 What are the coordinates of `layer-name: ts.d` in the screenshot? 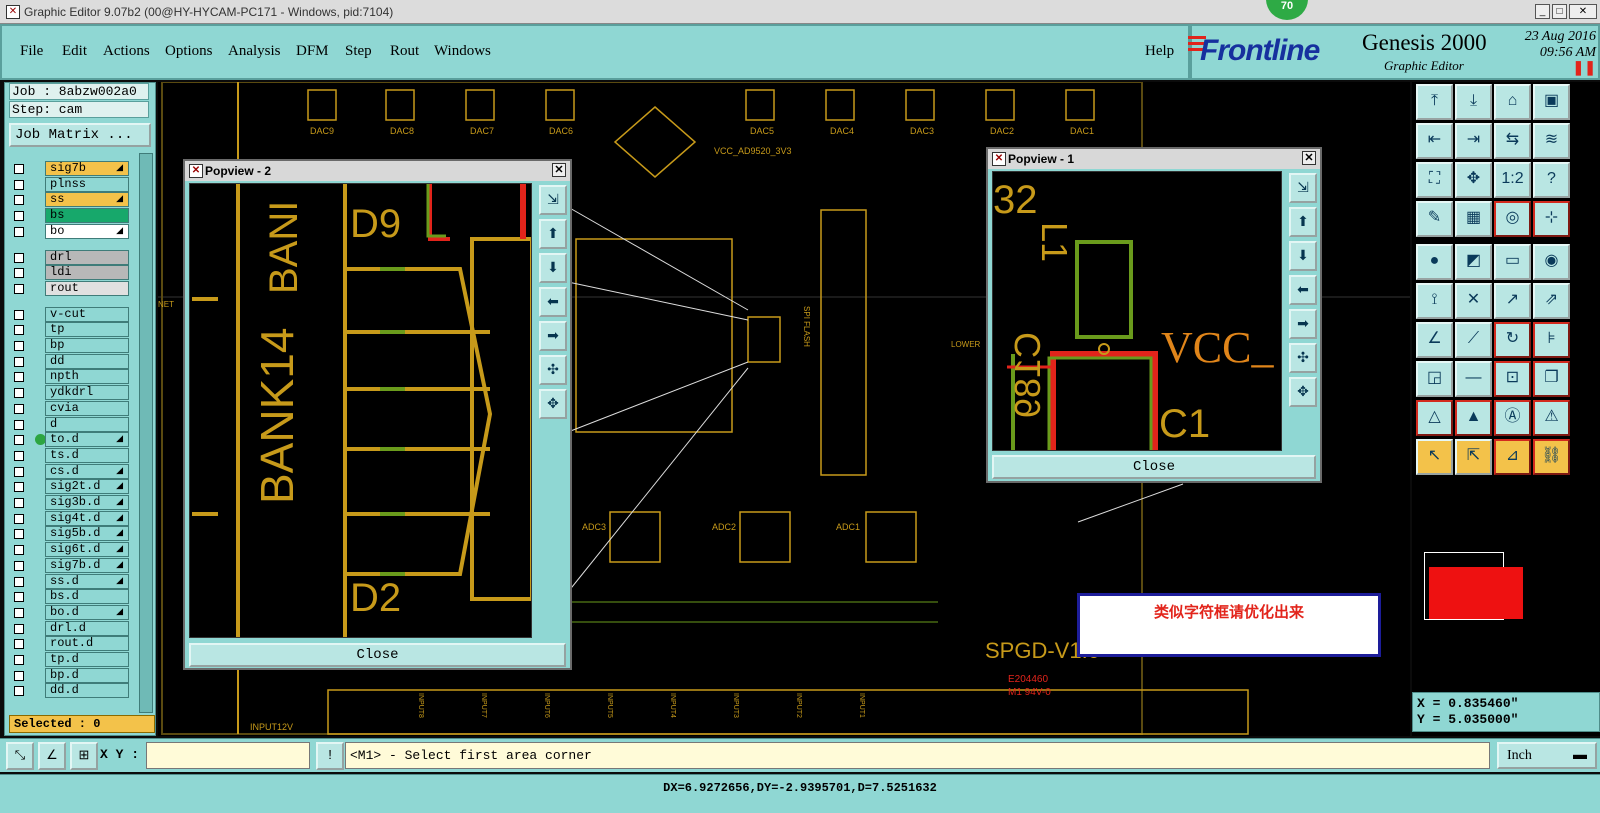 It's located at (87, 455).